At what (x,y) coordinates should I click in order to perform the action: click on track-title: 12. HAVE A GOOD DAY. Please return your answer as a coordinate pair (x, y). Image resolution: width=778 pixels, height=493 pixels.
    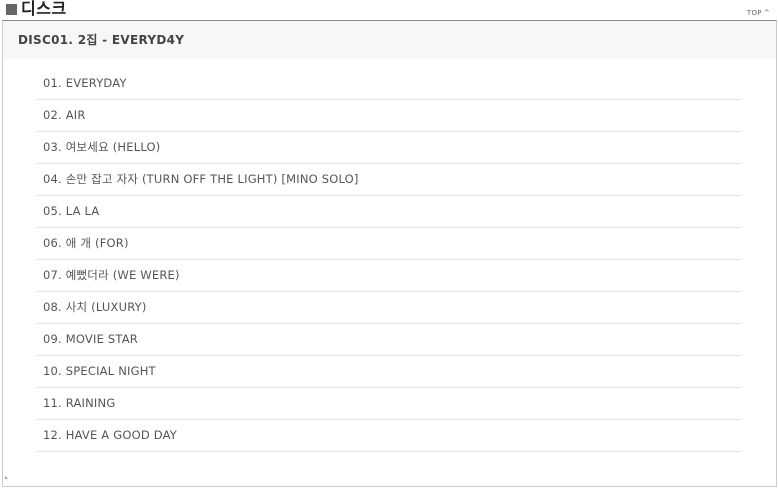
    Looking at the image, I should click on (110, 435).